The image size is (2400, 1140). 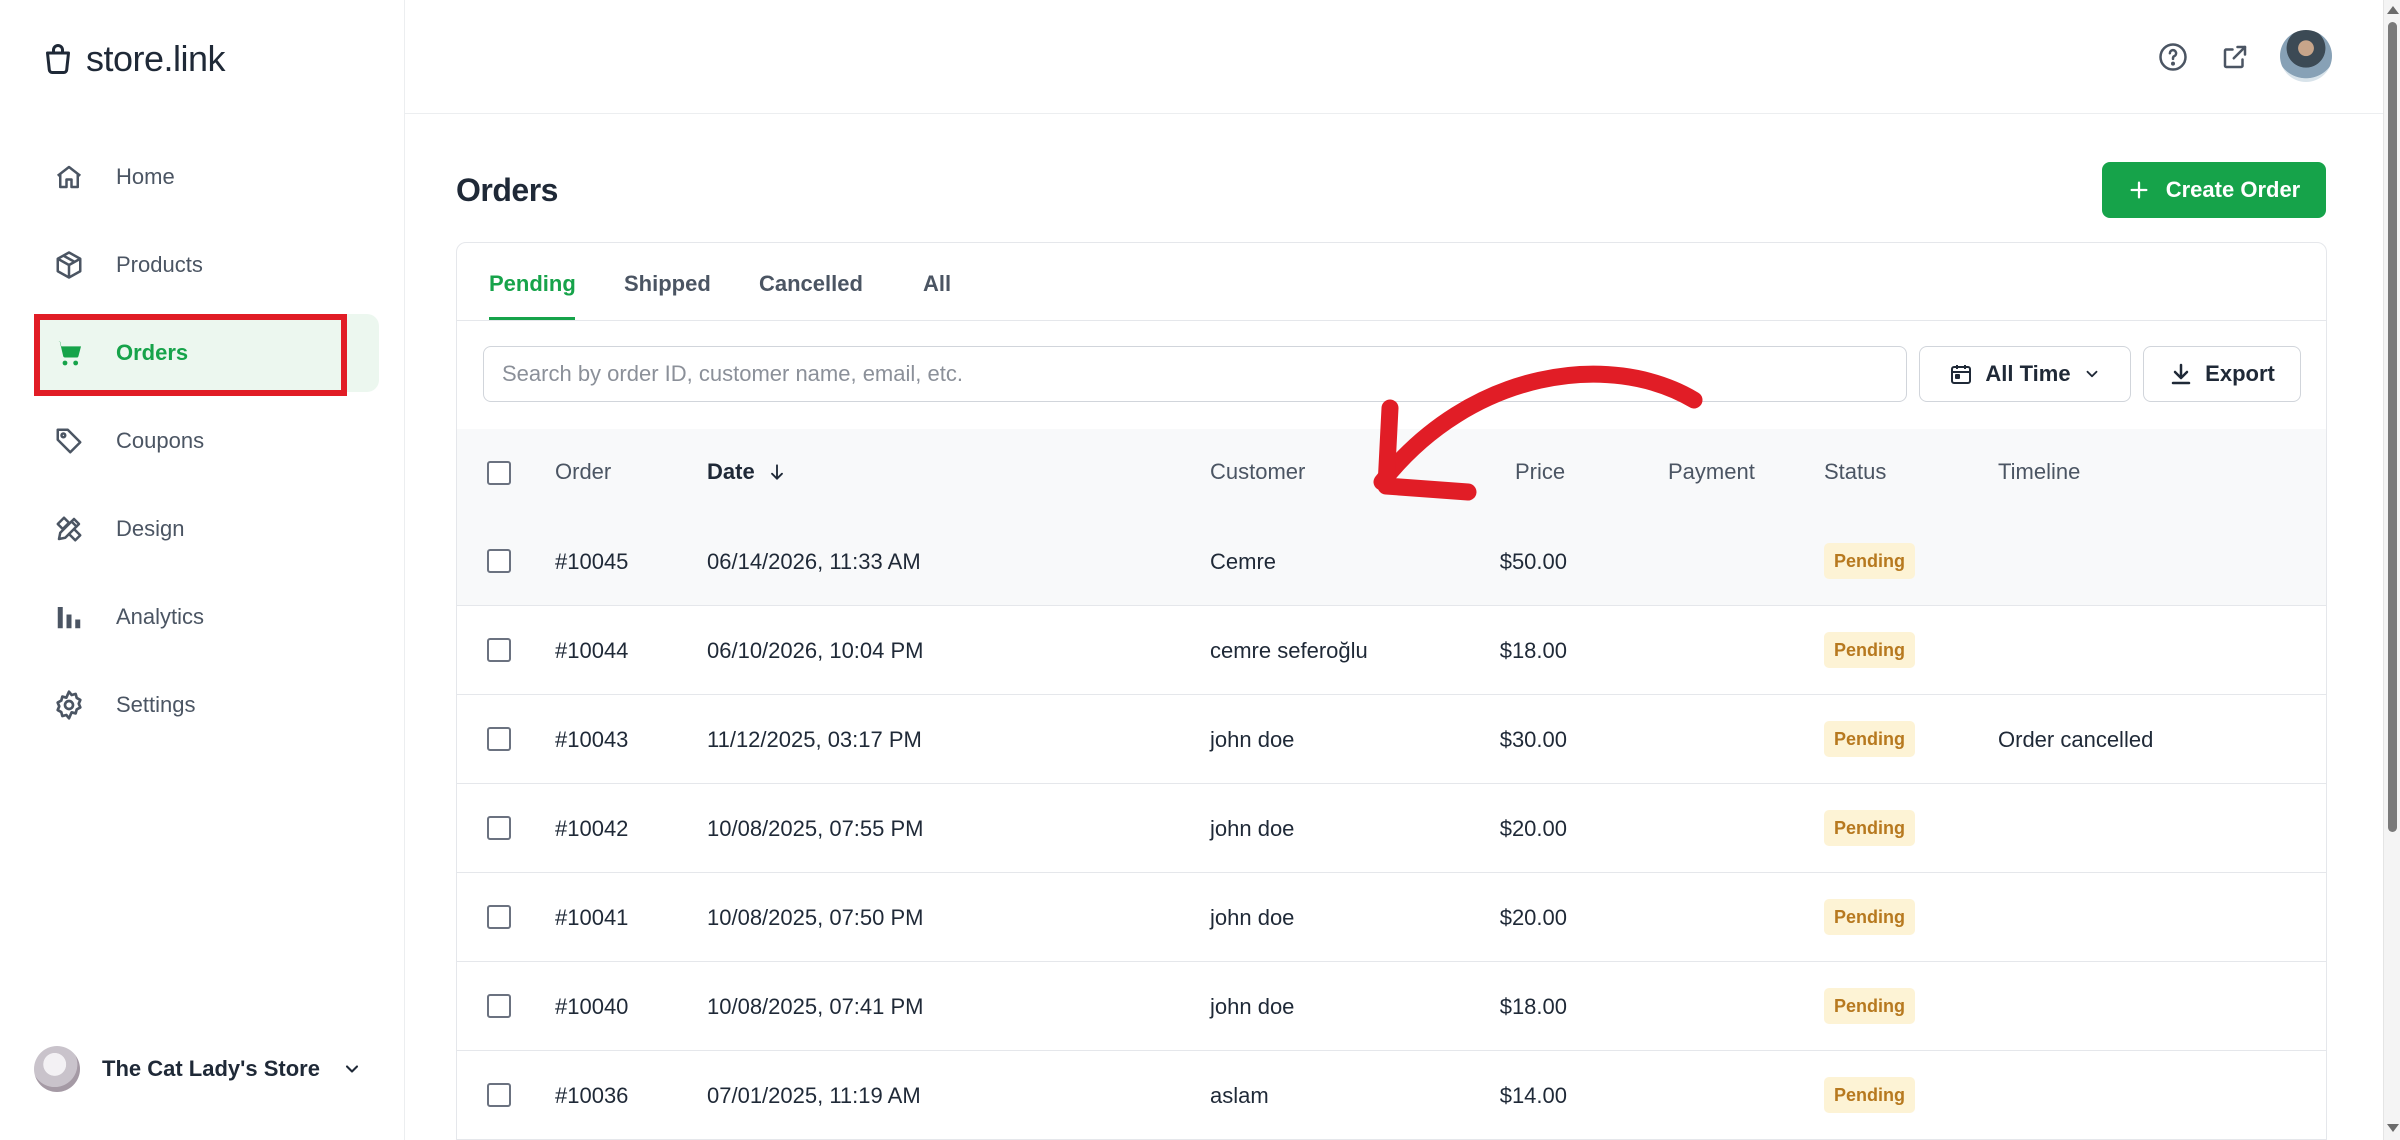 I want to click on store-switcher: The Cat Lady's Store, so click(x=198, y=1069).